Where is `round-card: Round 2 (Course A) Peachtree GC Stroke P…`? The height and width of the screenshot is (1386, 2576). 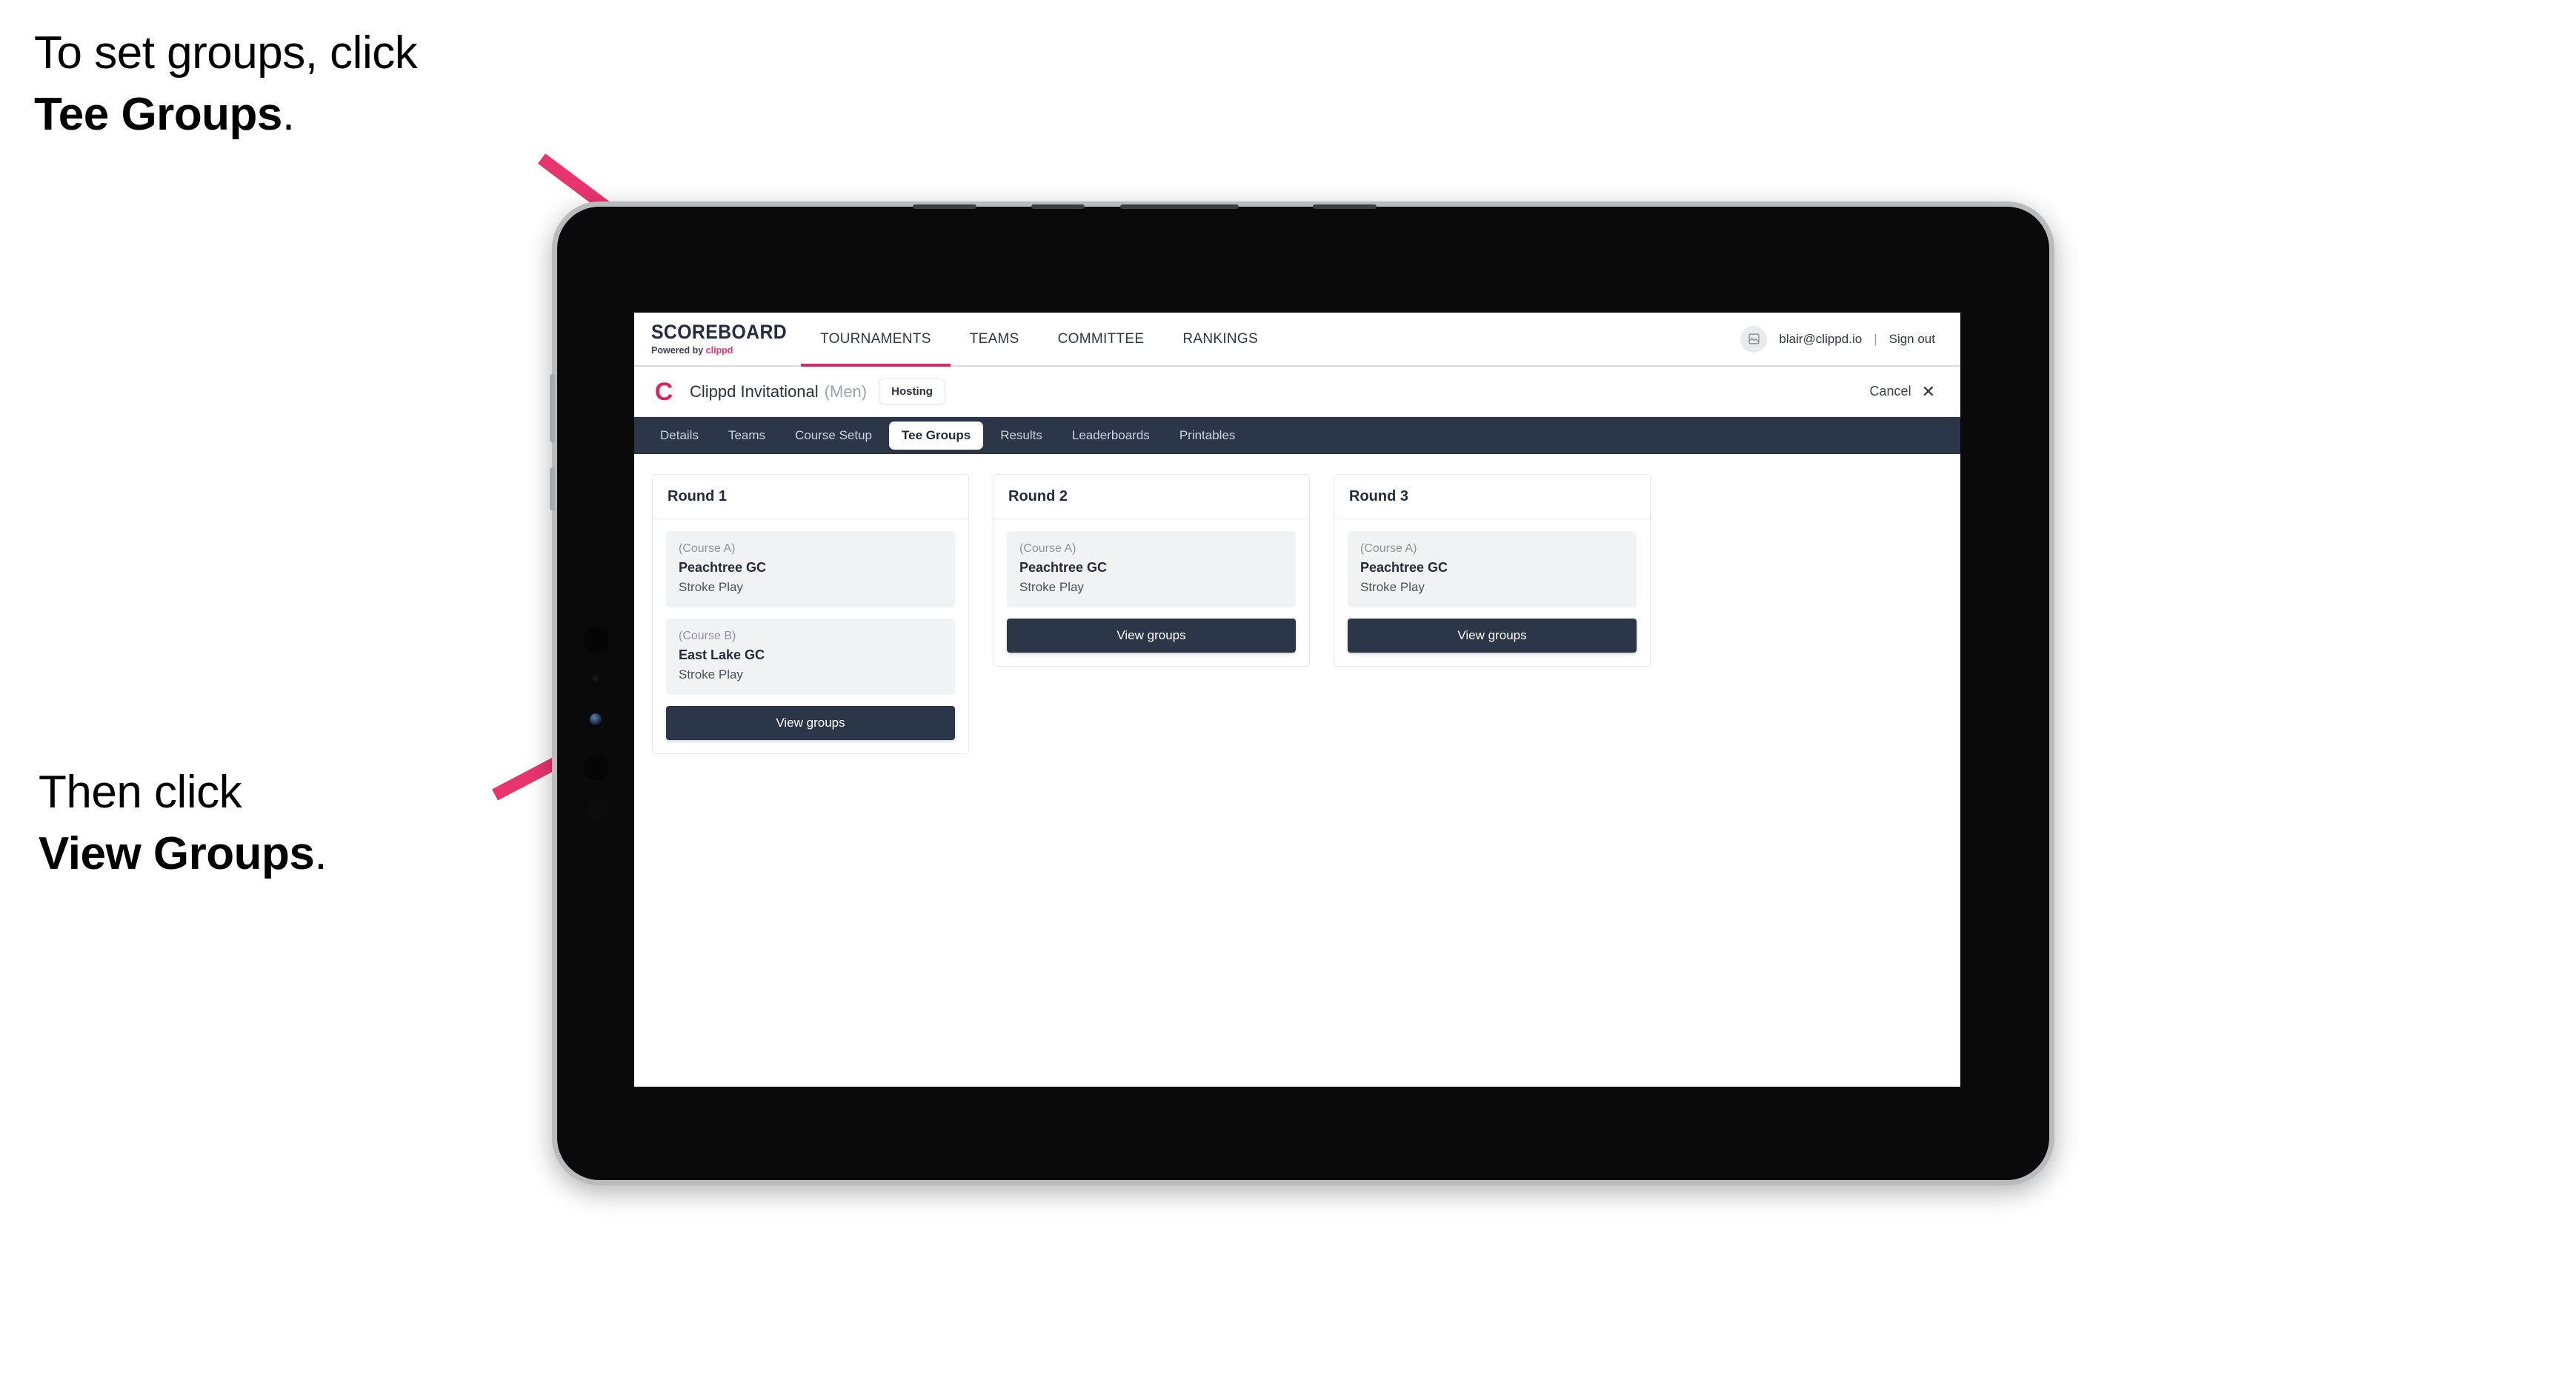
round-card: Round 2 (Course A) Peachtree GC Stroke P… is located at coordinates (1151, 570).